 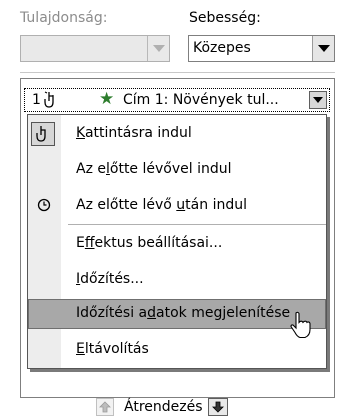 I want to click on arrow-up-icon, so click(x=105, y=407).